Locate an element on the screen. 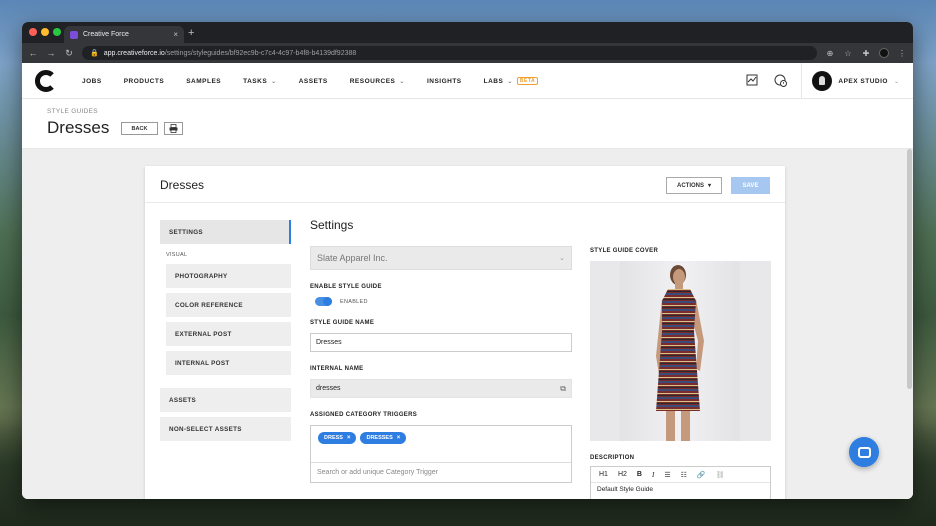 Image resolution: width=936 pixels, height=526 pixels. profile-avatar is located at coordinates (884, 53).